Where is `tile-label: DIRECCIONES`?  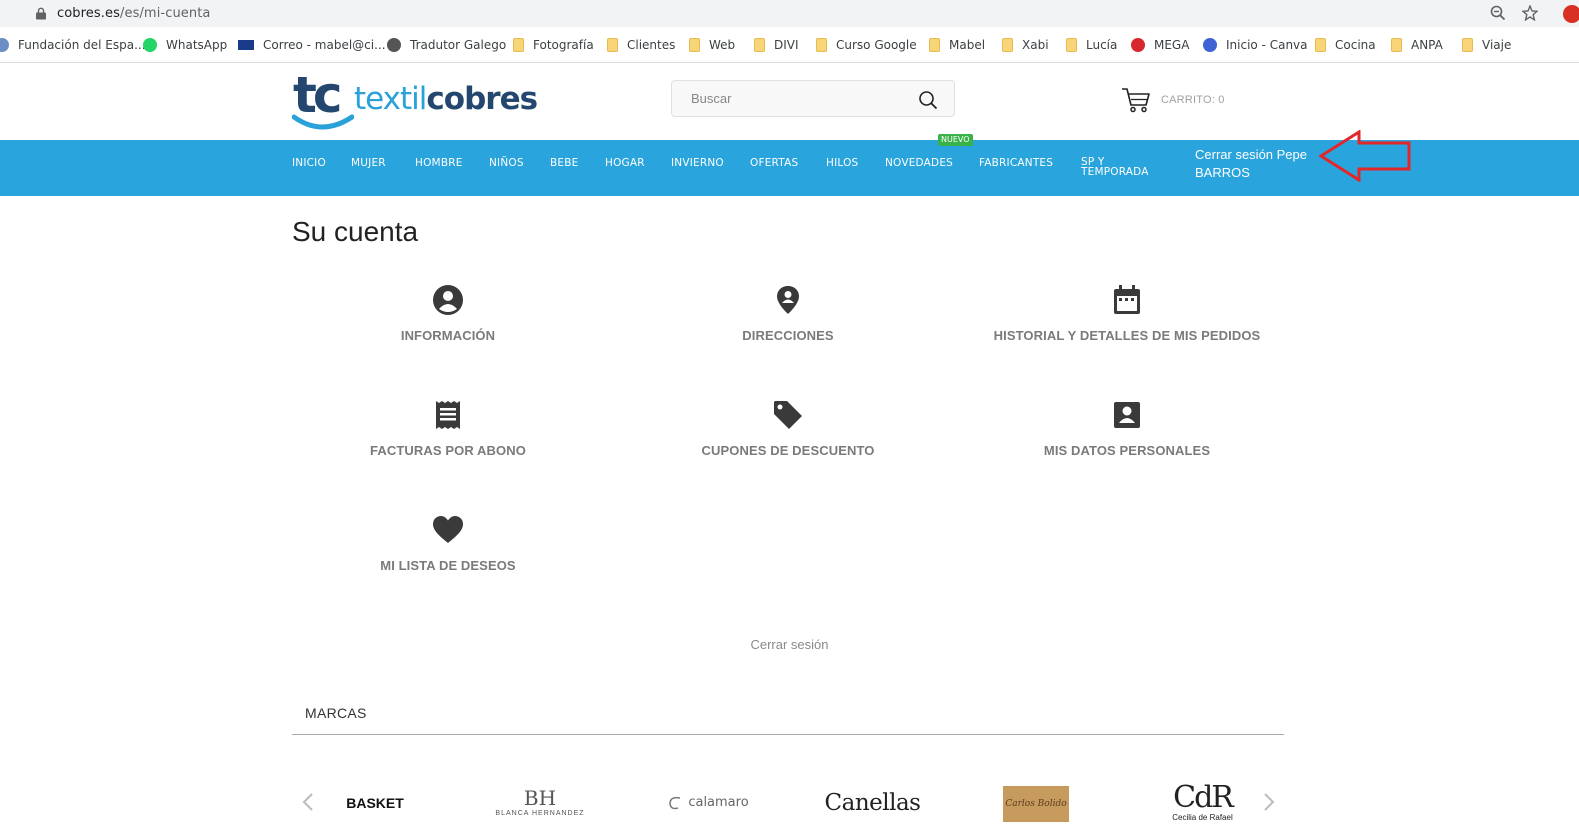
tile-label: DIRECCIONES is located at coordinates (788, 335).